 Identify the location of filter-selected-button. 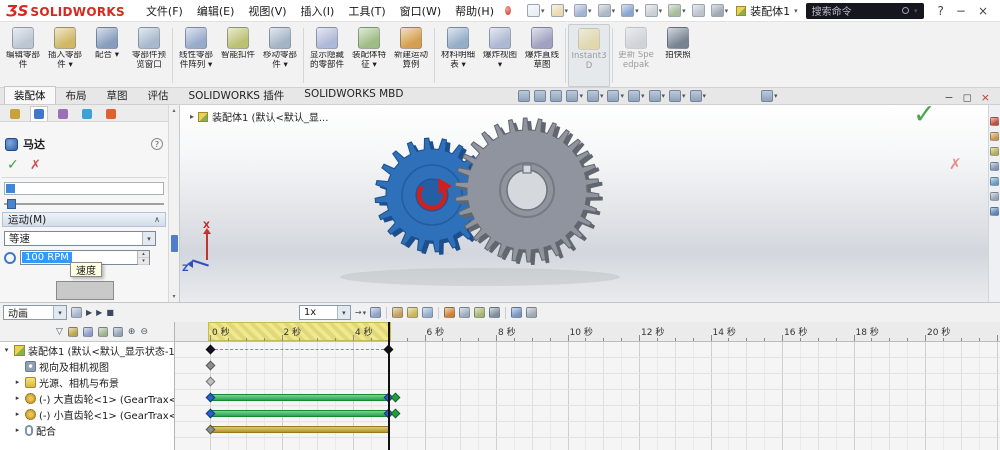
(102, 331).